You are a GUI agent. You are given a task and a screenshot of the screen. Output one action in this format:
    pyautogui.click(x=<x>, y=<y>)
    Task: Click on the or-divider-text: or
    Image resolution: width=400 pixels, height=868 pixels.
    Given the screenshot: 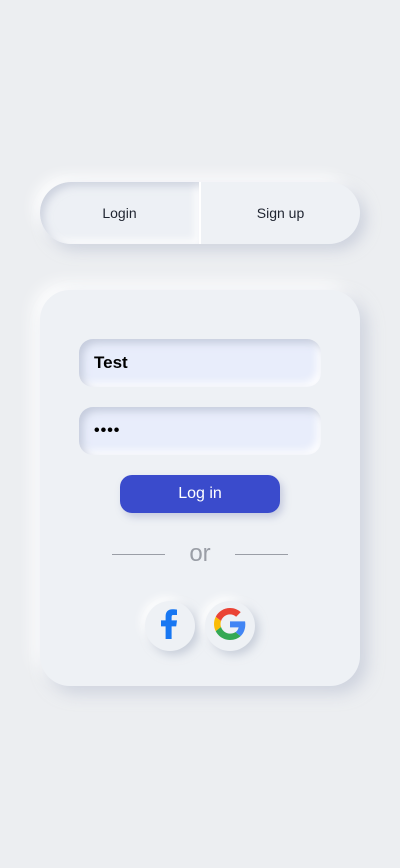 What is the action you would take?
    pyautogui.click(x=200, y=553)
    